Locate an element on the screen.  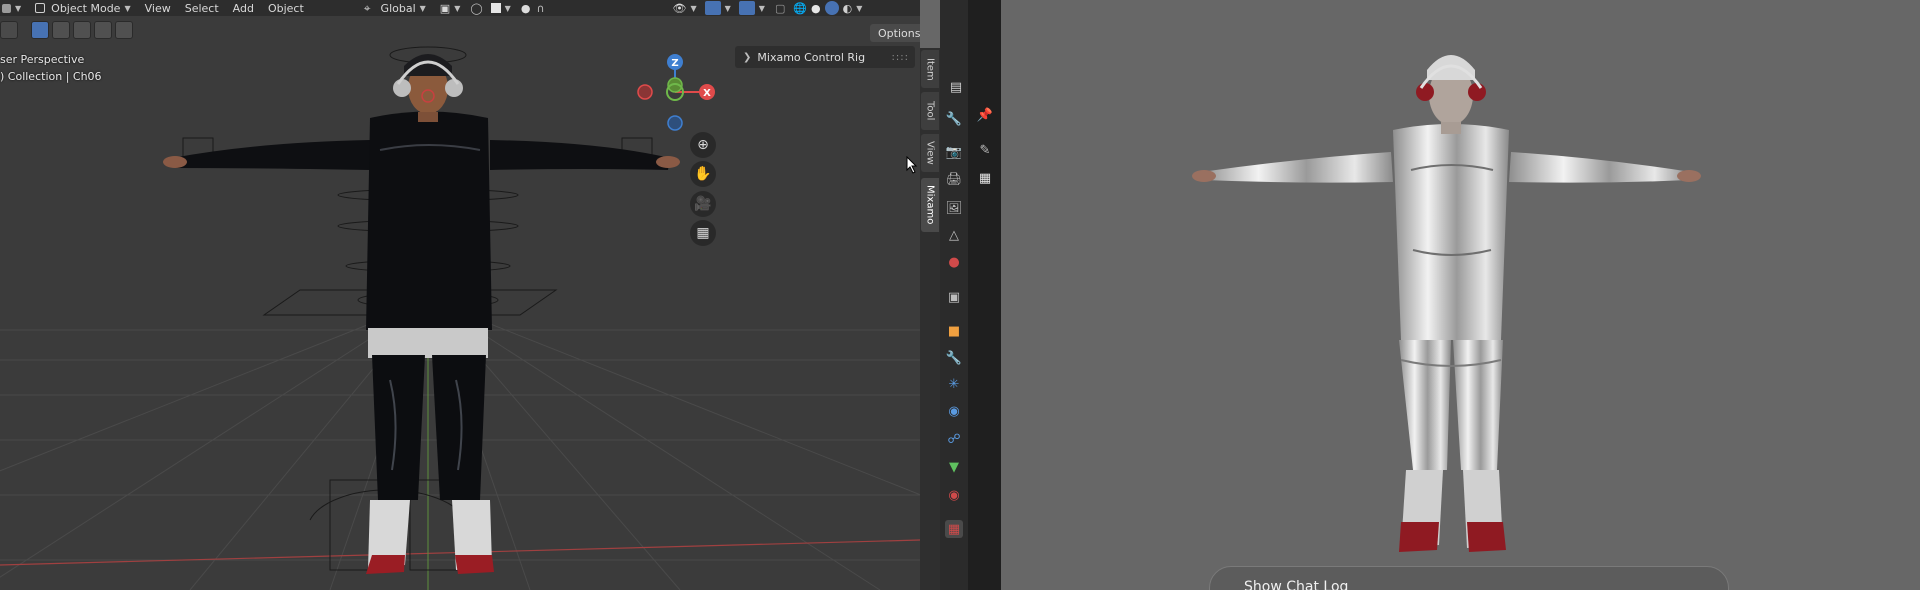
editor-type-dropdown: ▤ is located at coordinates (956, 87).